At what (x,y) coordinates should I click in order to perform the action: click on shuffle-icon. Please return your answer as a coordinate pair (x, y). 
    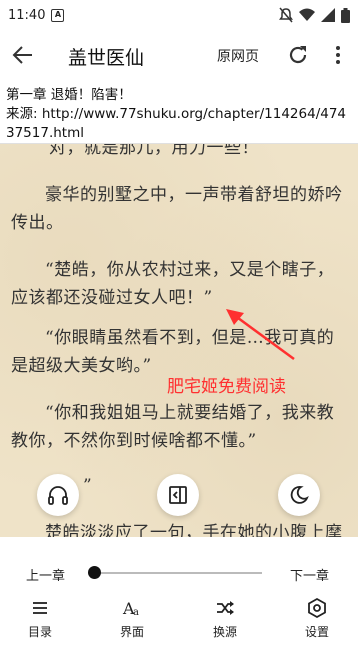
    Looking at the image, I should click on (225, 608).